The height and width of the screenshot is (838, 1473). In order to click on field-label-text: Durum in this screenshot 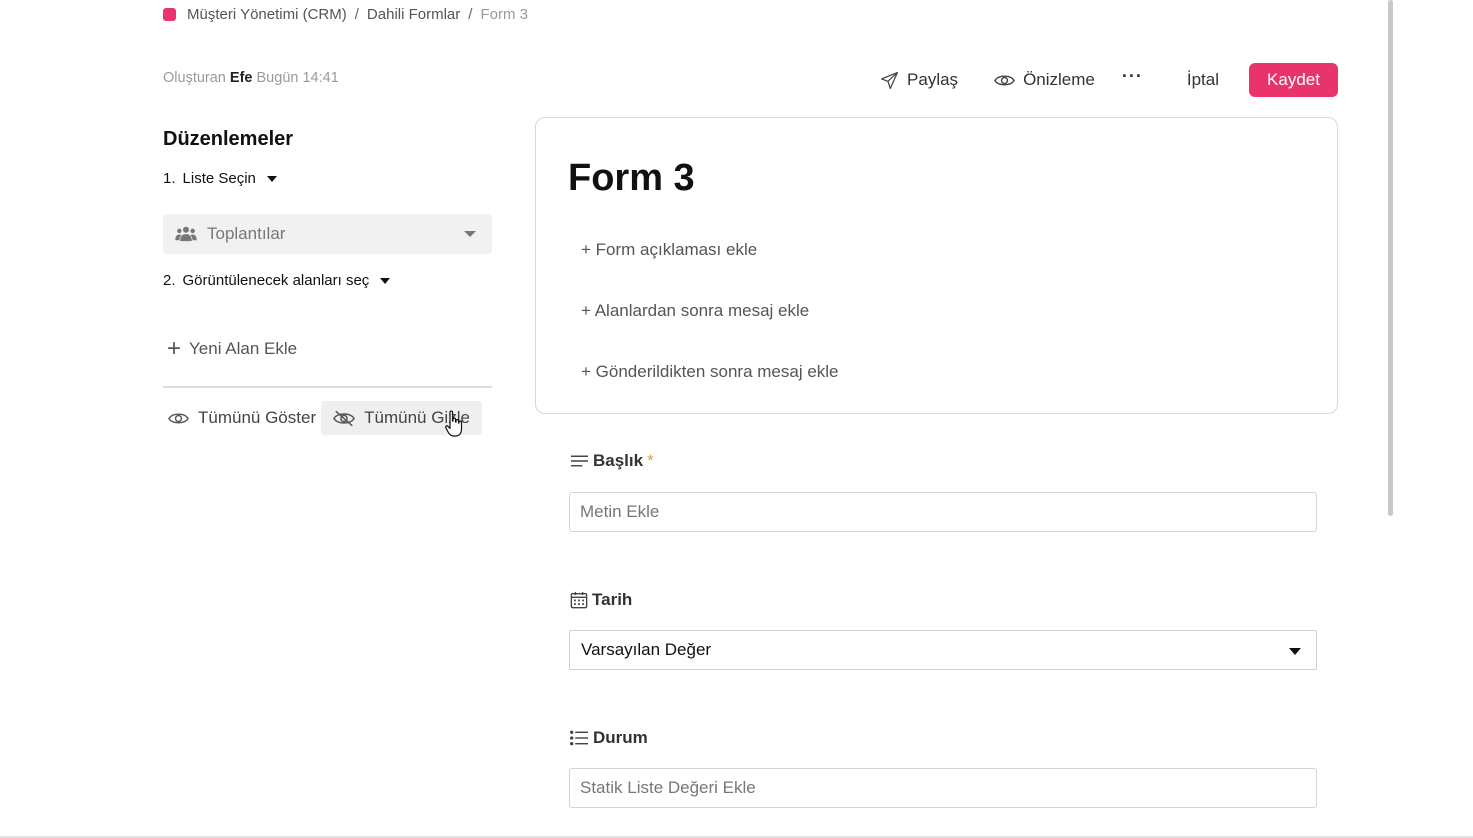, I will do `click(620, 737)`.